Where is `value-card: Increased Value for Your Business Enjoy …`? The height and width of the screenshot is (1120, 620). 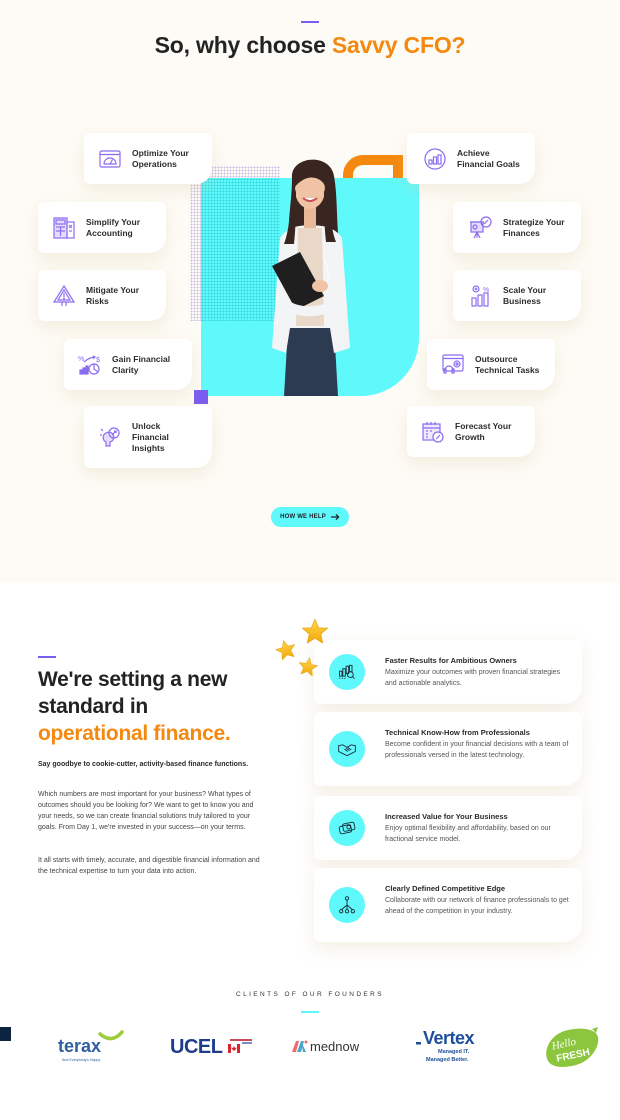 value-card: Increased Value for Your Business Enjoy … is located at coordinates (448, 828).